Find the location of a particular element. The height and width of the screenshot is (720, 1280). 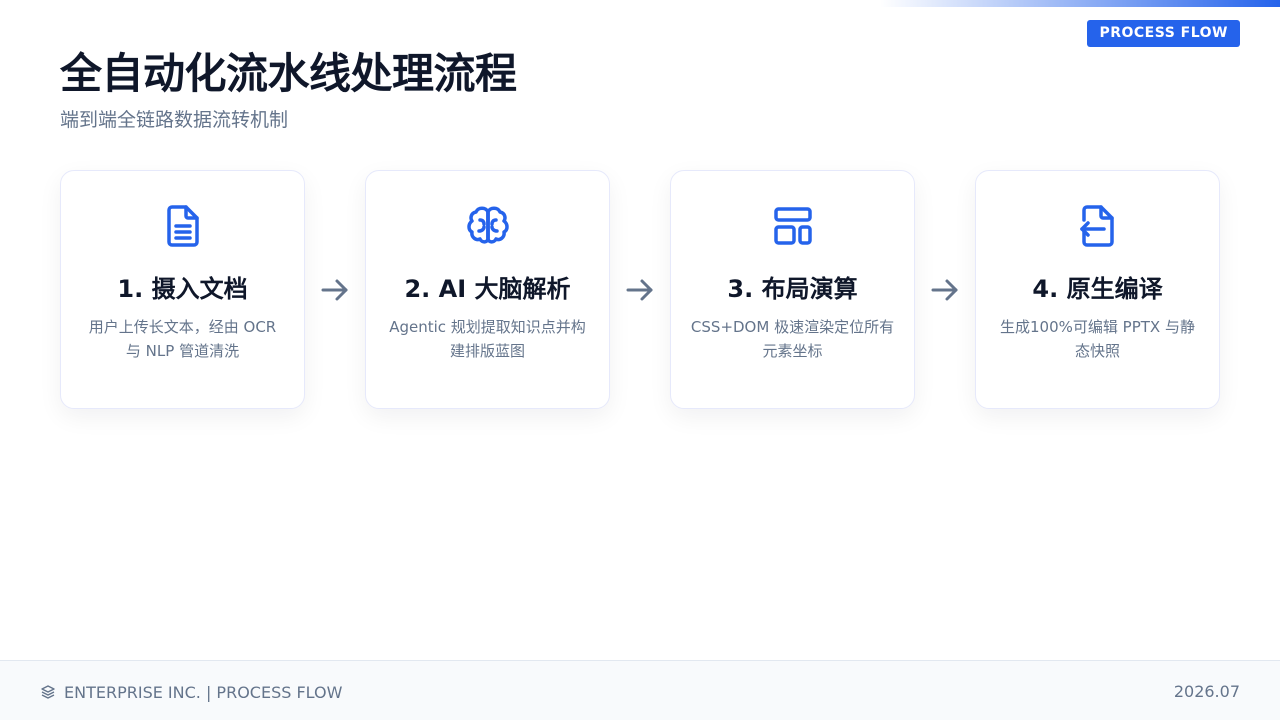

step-title: 3. 布局演算 is located at coordinates (792, 289).